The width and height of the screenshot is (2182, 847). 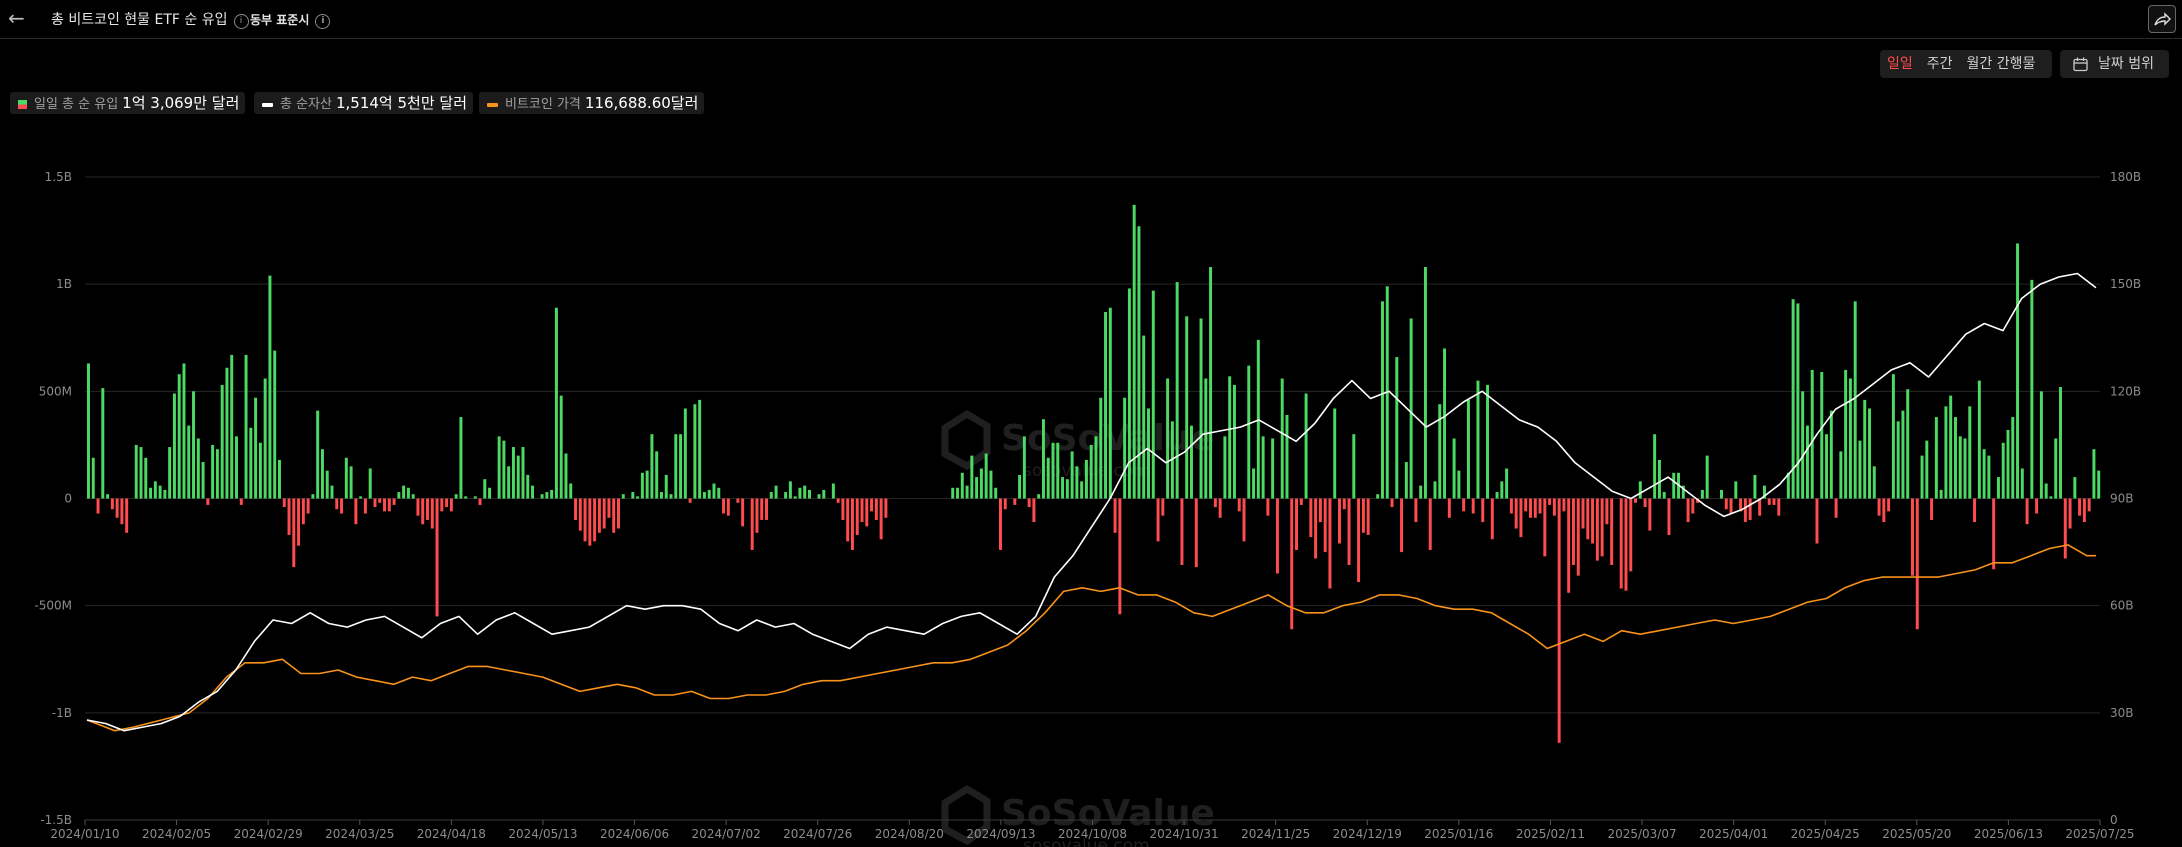 I want to click on left-axis-tick-label: 0, so click(x=68, y=499).